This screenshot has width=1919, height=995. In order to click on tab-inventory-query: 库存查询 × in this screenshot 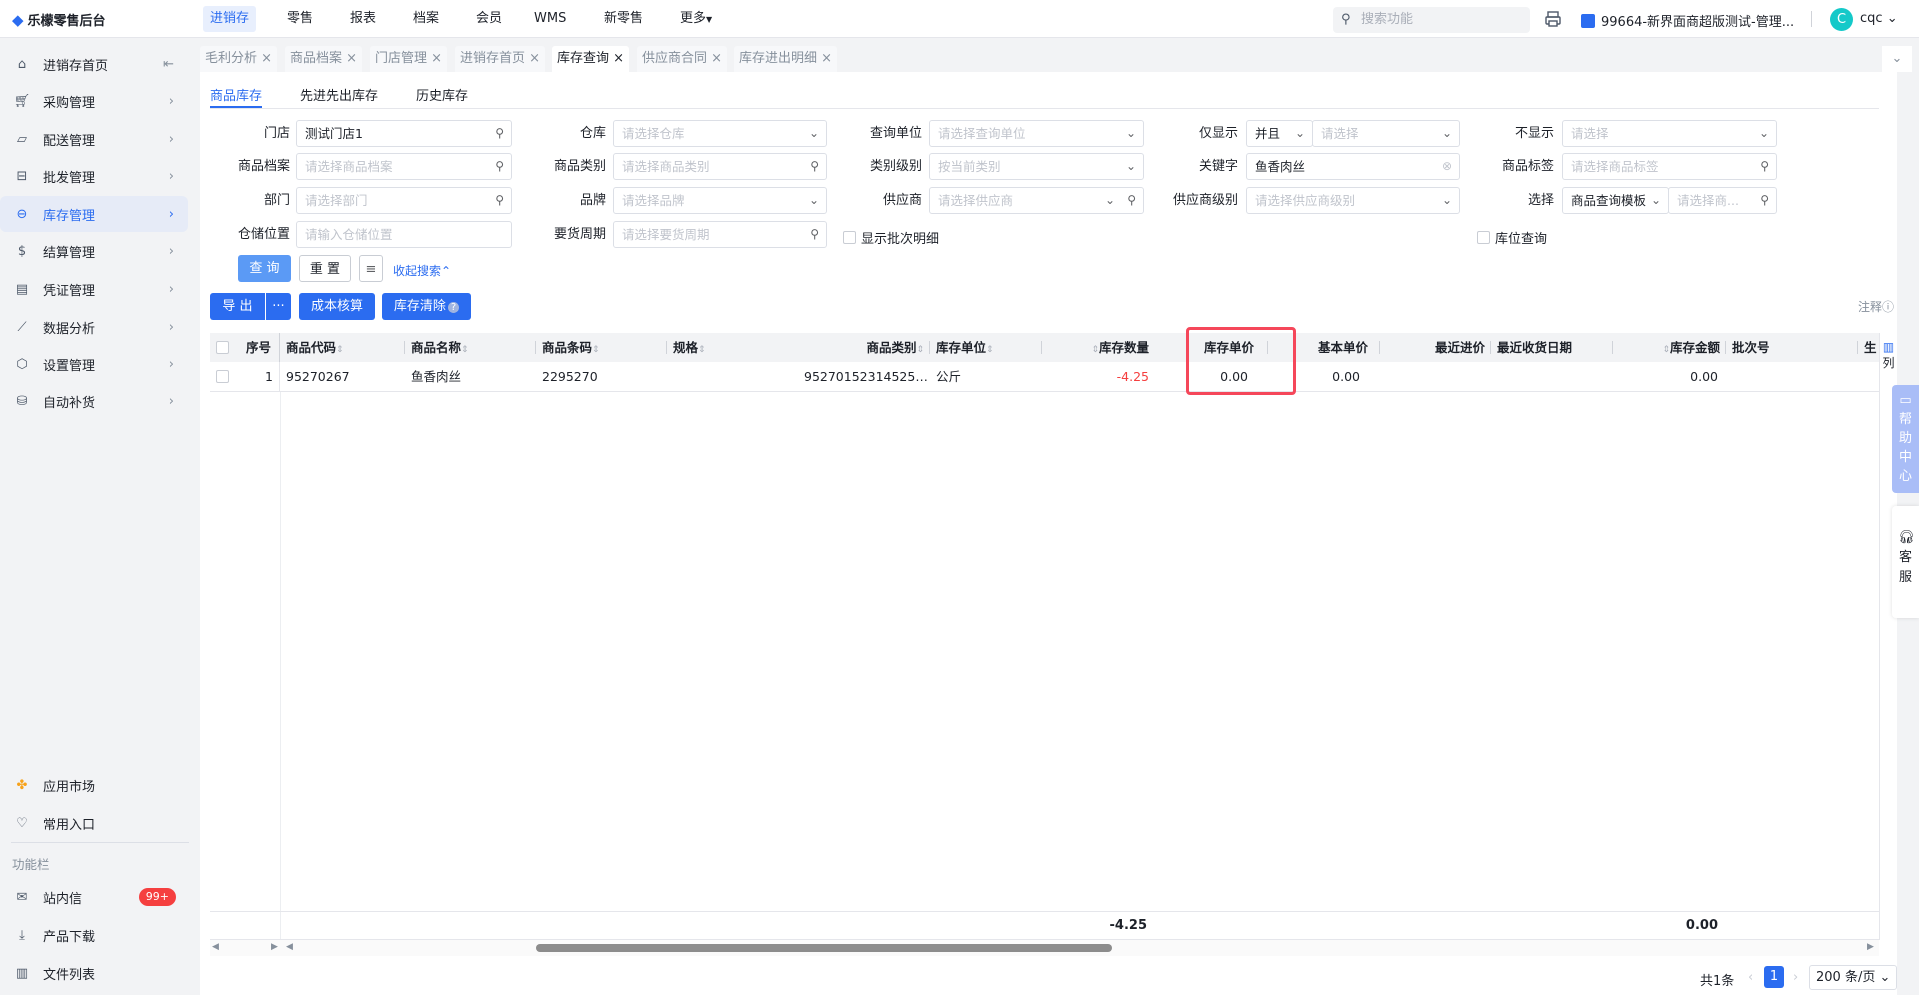, I will do `click(591, 59)`.